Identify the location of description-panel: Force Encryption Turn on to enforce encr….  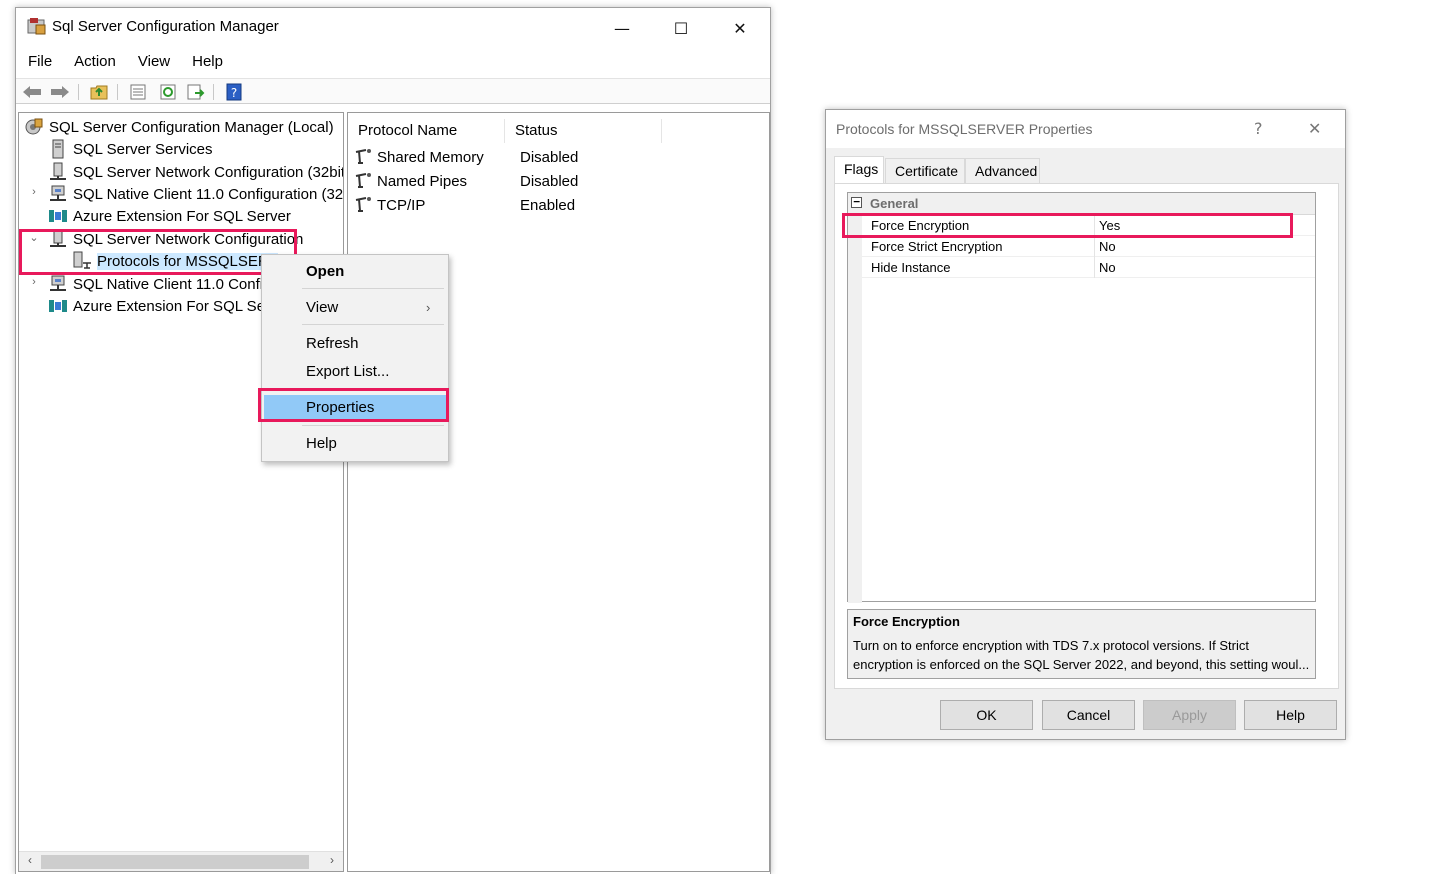
(1081, 644).